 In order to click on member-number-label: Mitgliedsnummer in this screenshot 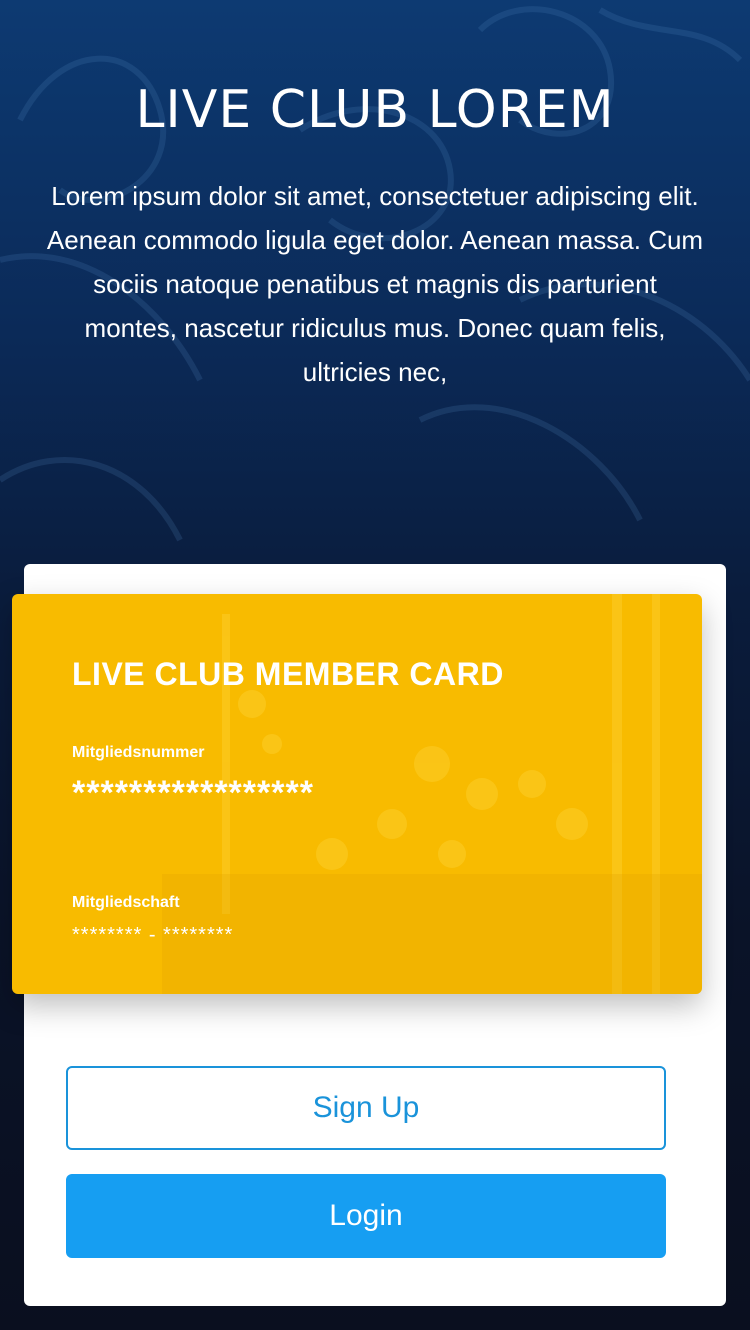, I will do `click(138, 752)`.